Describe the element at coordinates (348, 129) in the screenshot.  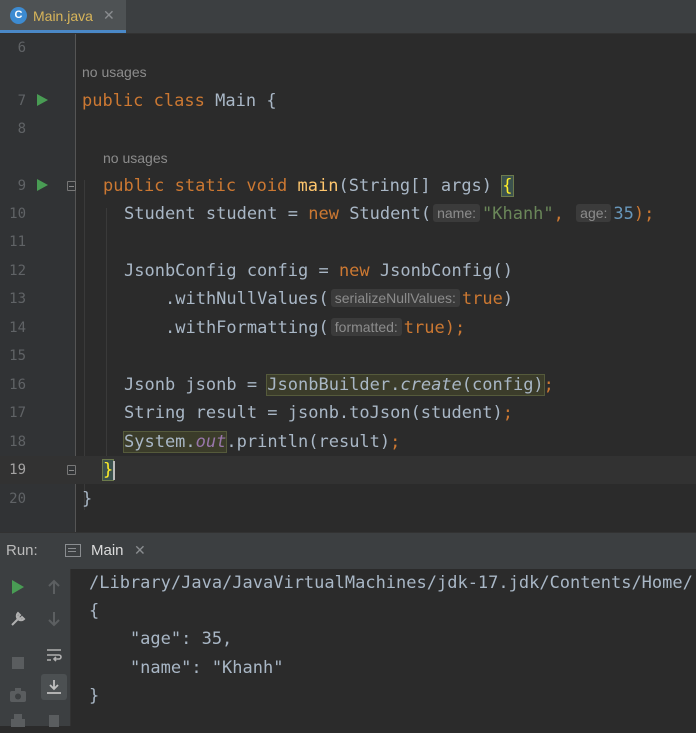
I see `code-line: 8` at that location.